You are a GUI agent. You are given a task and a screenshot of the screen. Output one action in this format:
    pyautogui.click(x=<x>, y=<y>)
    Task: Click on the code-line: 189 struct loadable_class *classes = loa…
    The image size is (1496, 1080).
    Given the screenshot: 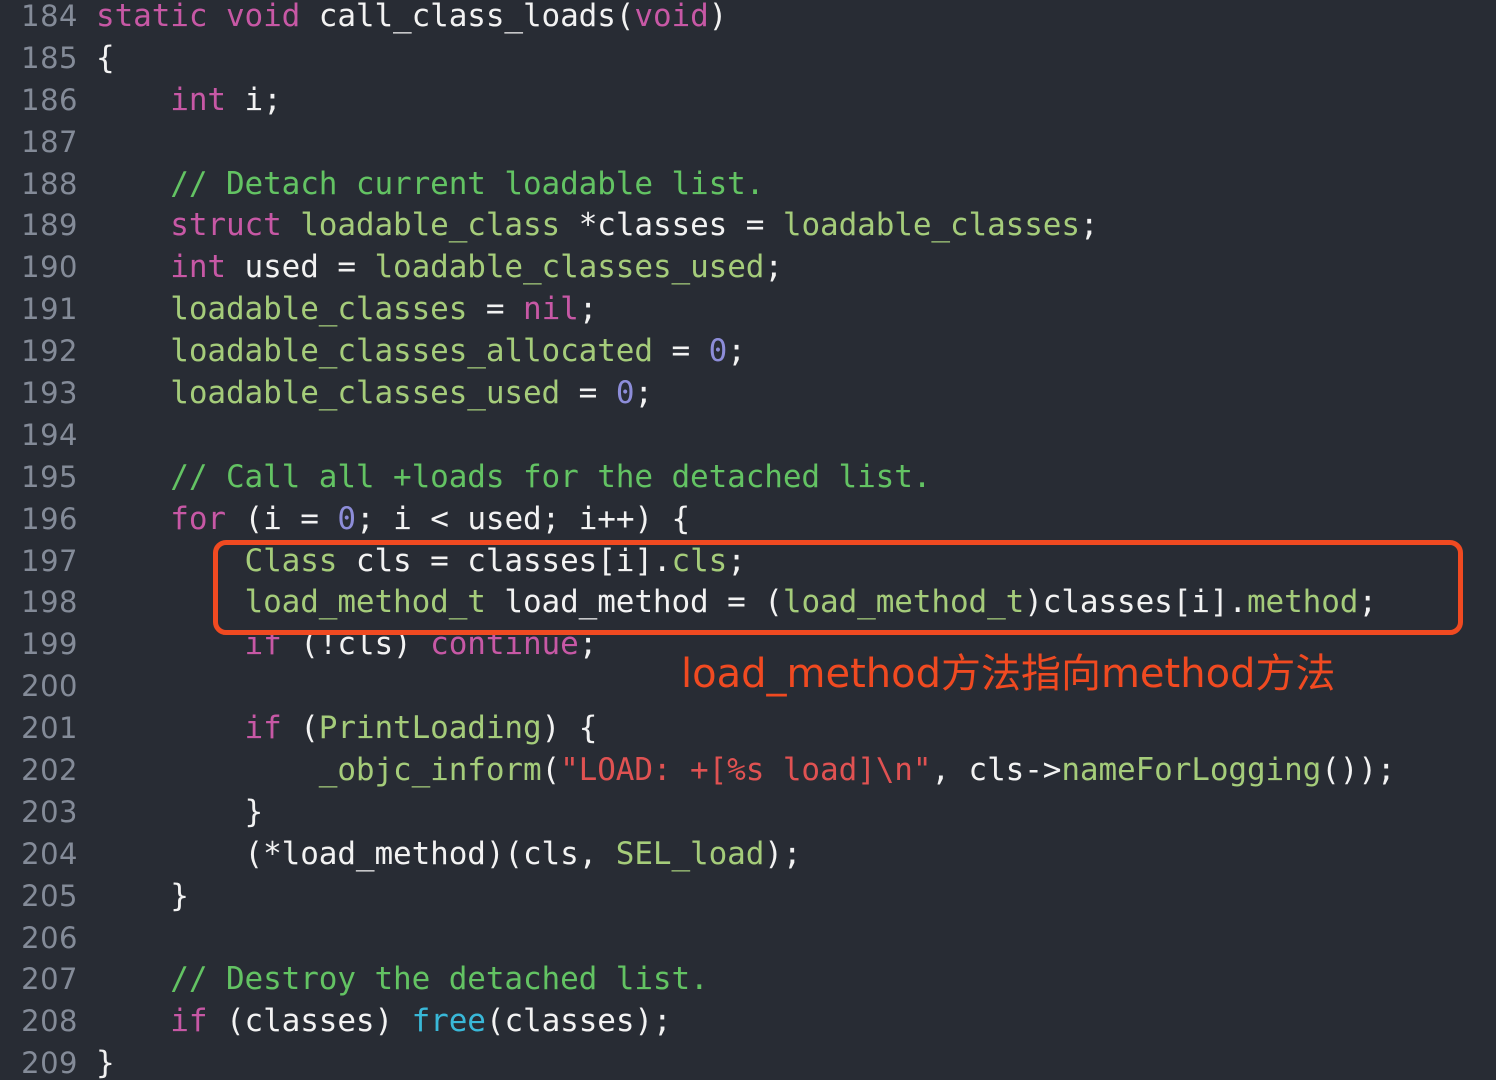 What is the action you would take?
    pyautogui.click(x=748, y=226)
    